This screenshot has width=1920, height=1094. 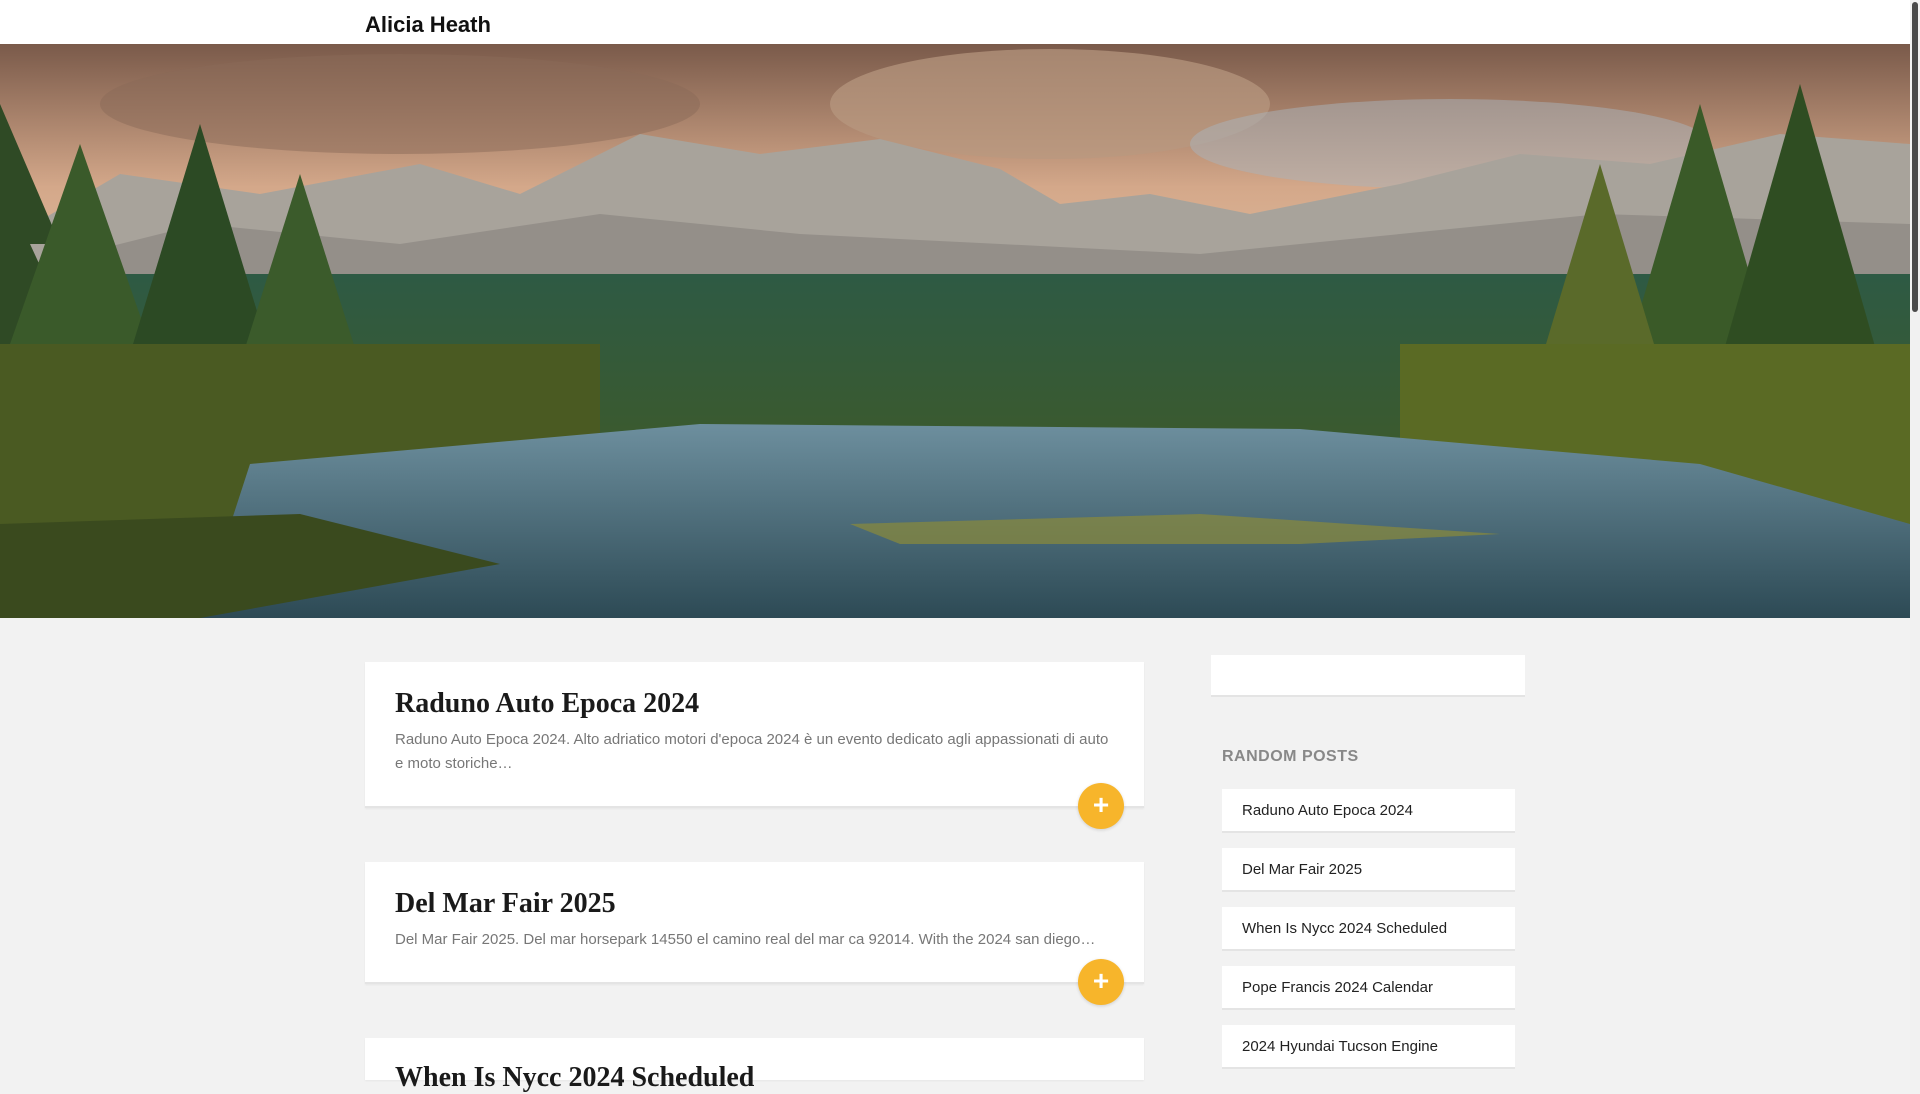 What do you see at coordinates (428, 25) in the screenshot?
I see `site-title: Alicia Heath` at bounding box center [428, 25].